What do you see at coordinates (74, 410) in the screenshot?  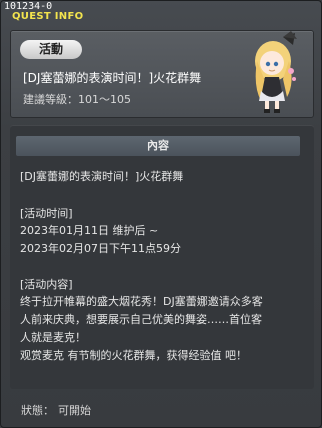 I see `status-value: 可開始` at bounding box center [74, 410].